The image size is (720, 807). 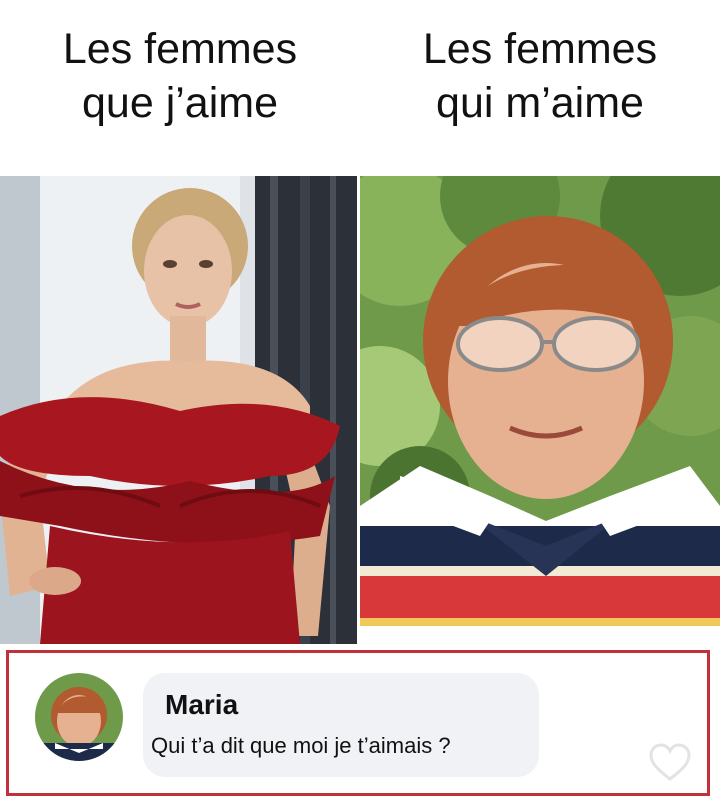 What do you see at coordinates (540, 49) in the screenshot?
I see `caption-right-line1: Les femmes` at bounding box center [540, 49].